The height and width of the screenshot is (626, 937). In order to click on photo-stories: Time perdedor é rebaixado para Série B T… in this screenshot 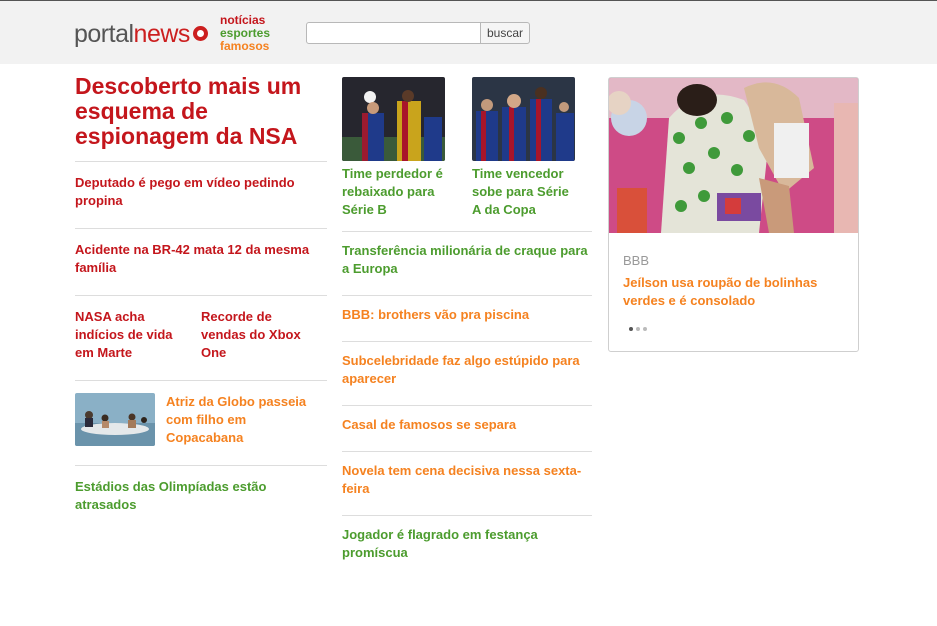, I will do `click(467, 148)`.